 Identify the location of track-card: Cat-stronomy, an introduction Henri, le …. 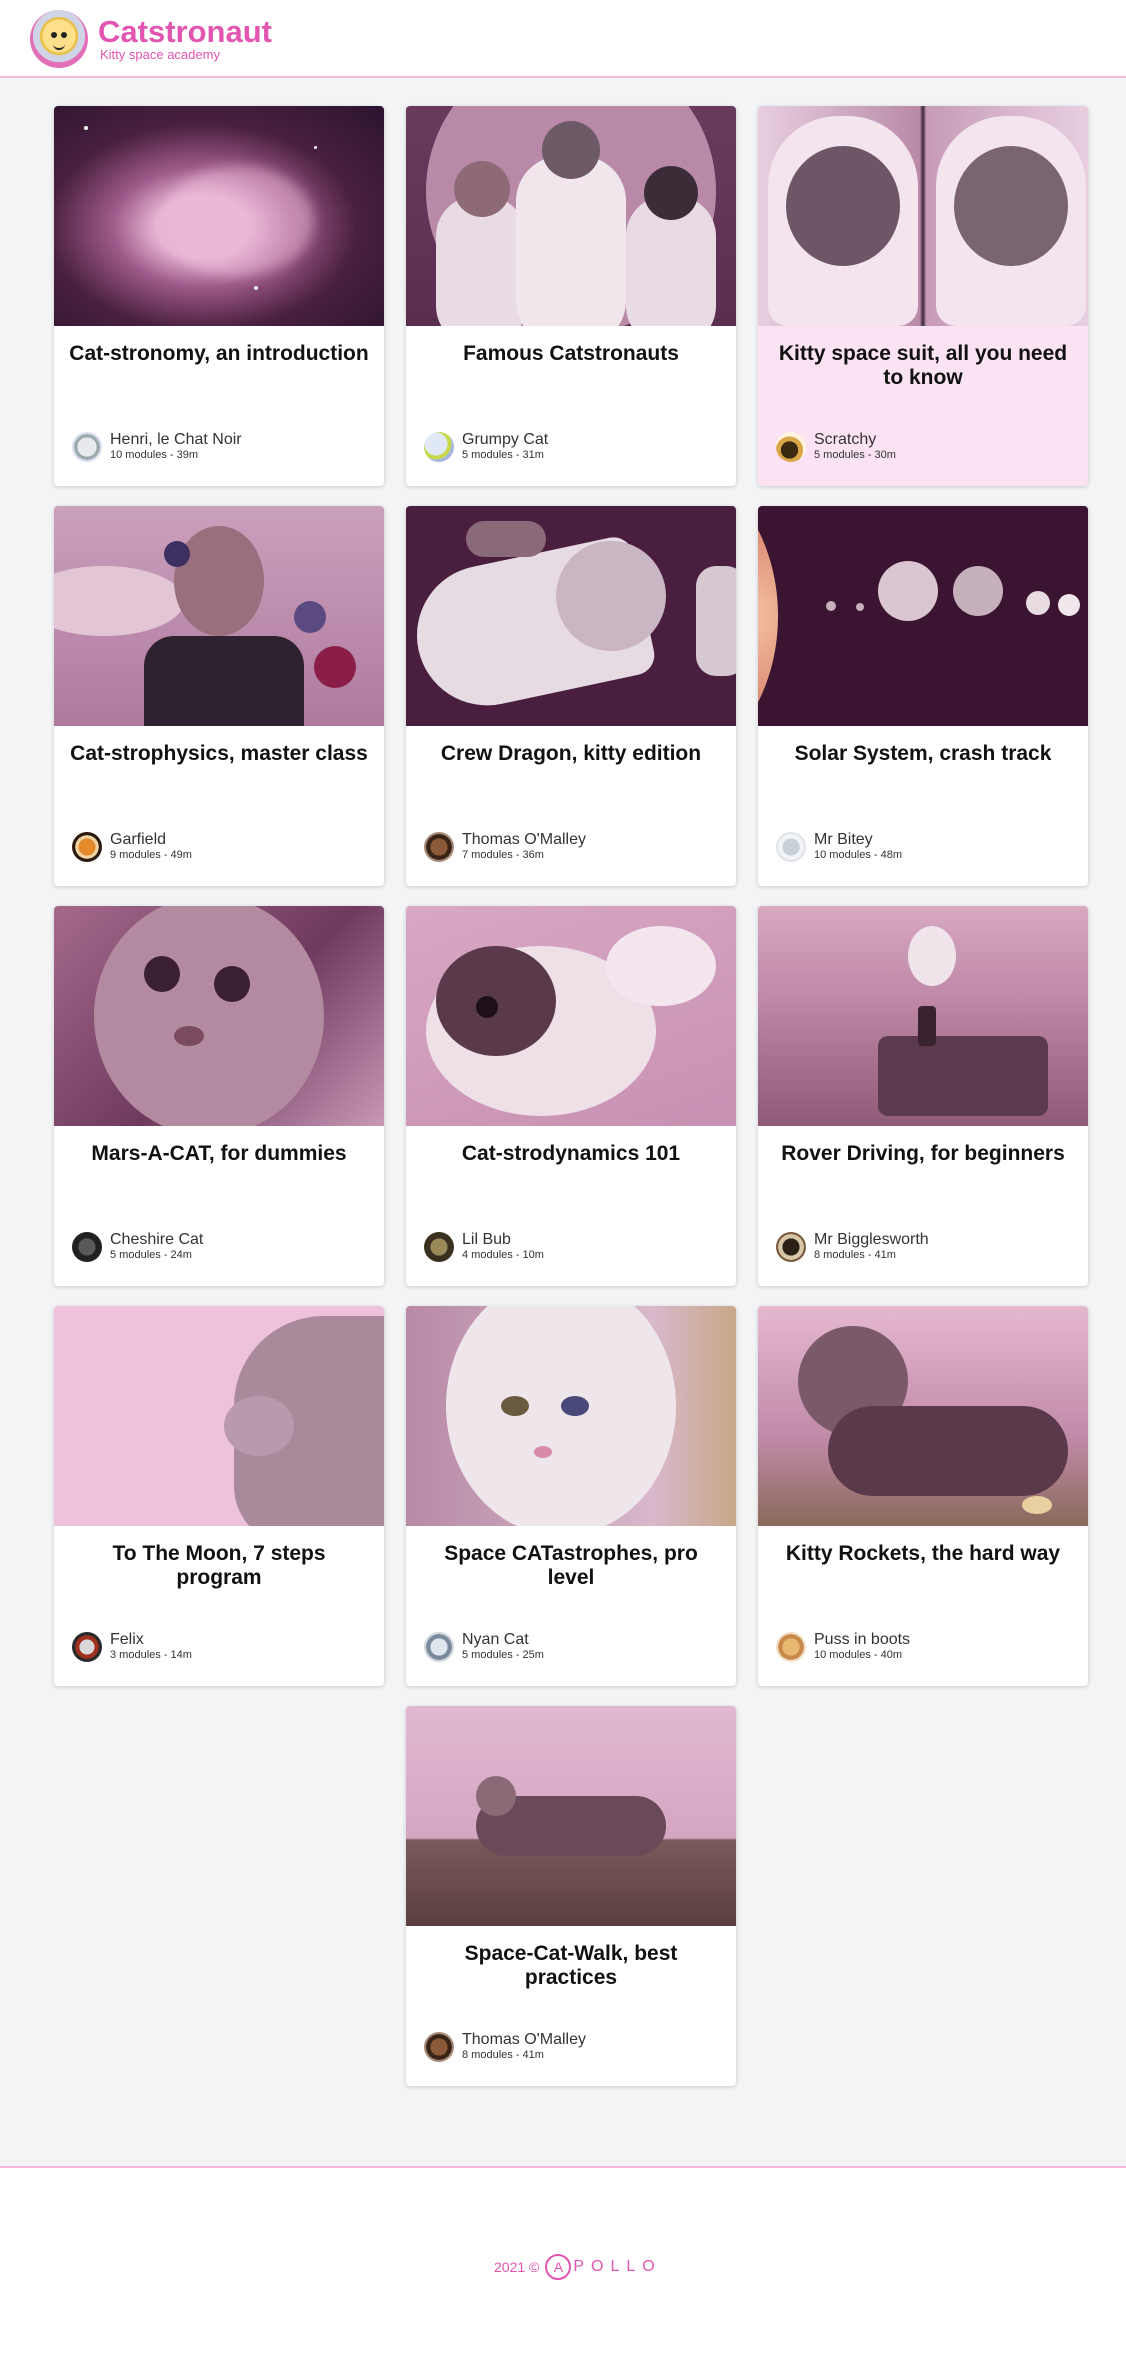
(219, 296).